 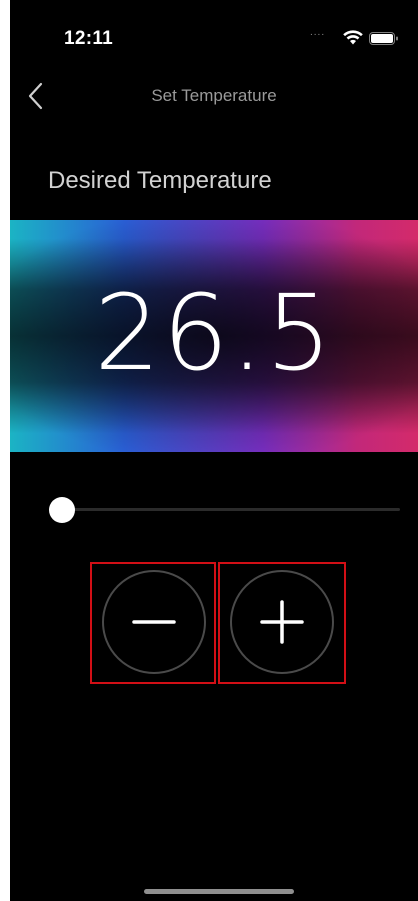 I want to click on slider-thumb, so click(x=62, y=510).